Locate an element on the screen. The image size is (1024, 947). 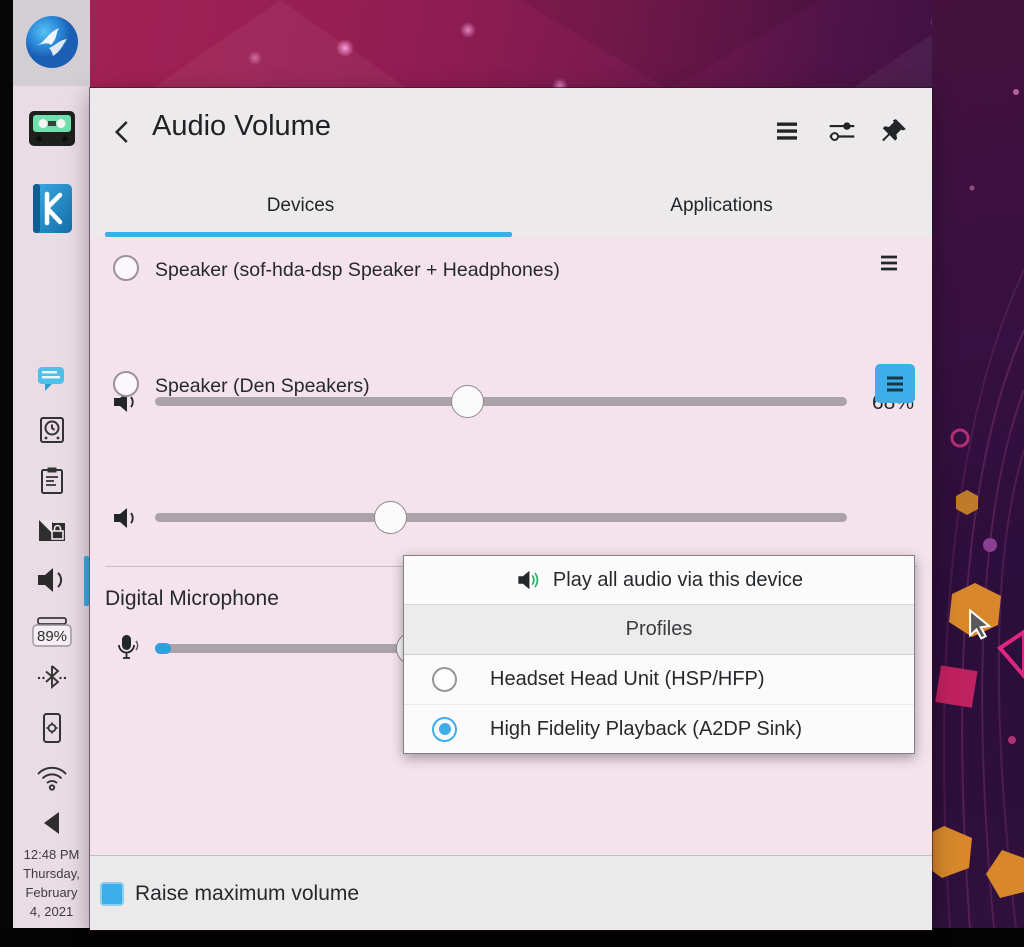
clock-month: February is located at coordinates (51, 892).